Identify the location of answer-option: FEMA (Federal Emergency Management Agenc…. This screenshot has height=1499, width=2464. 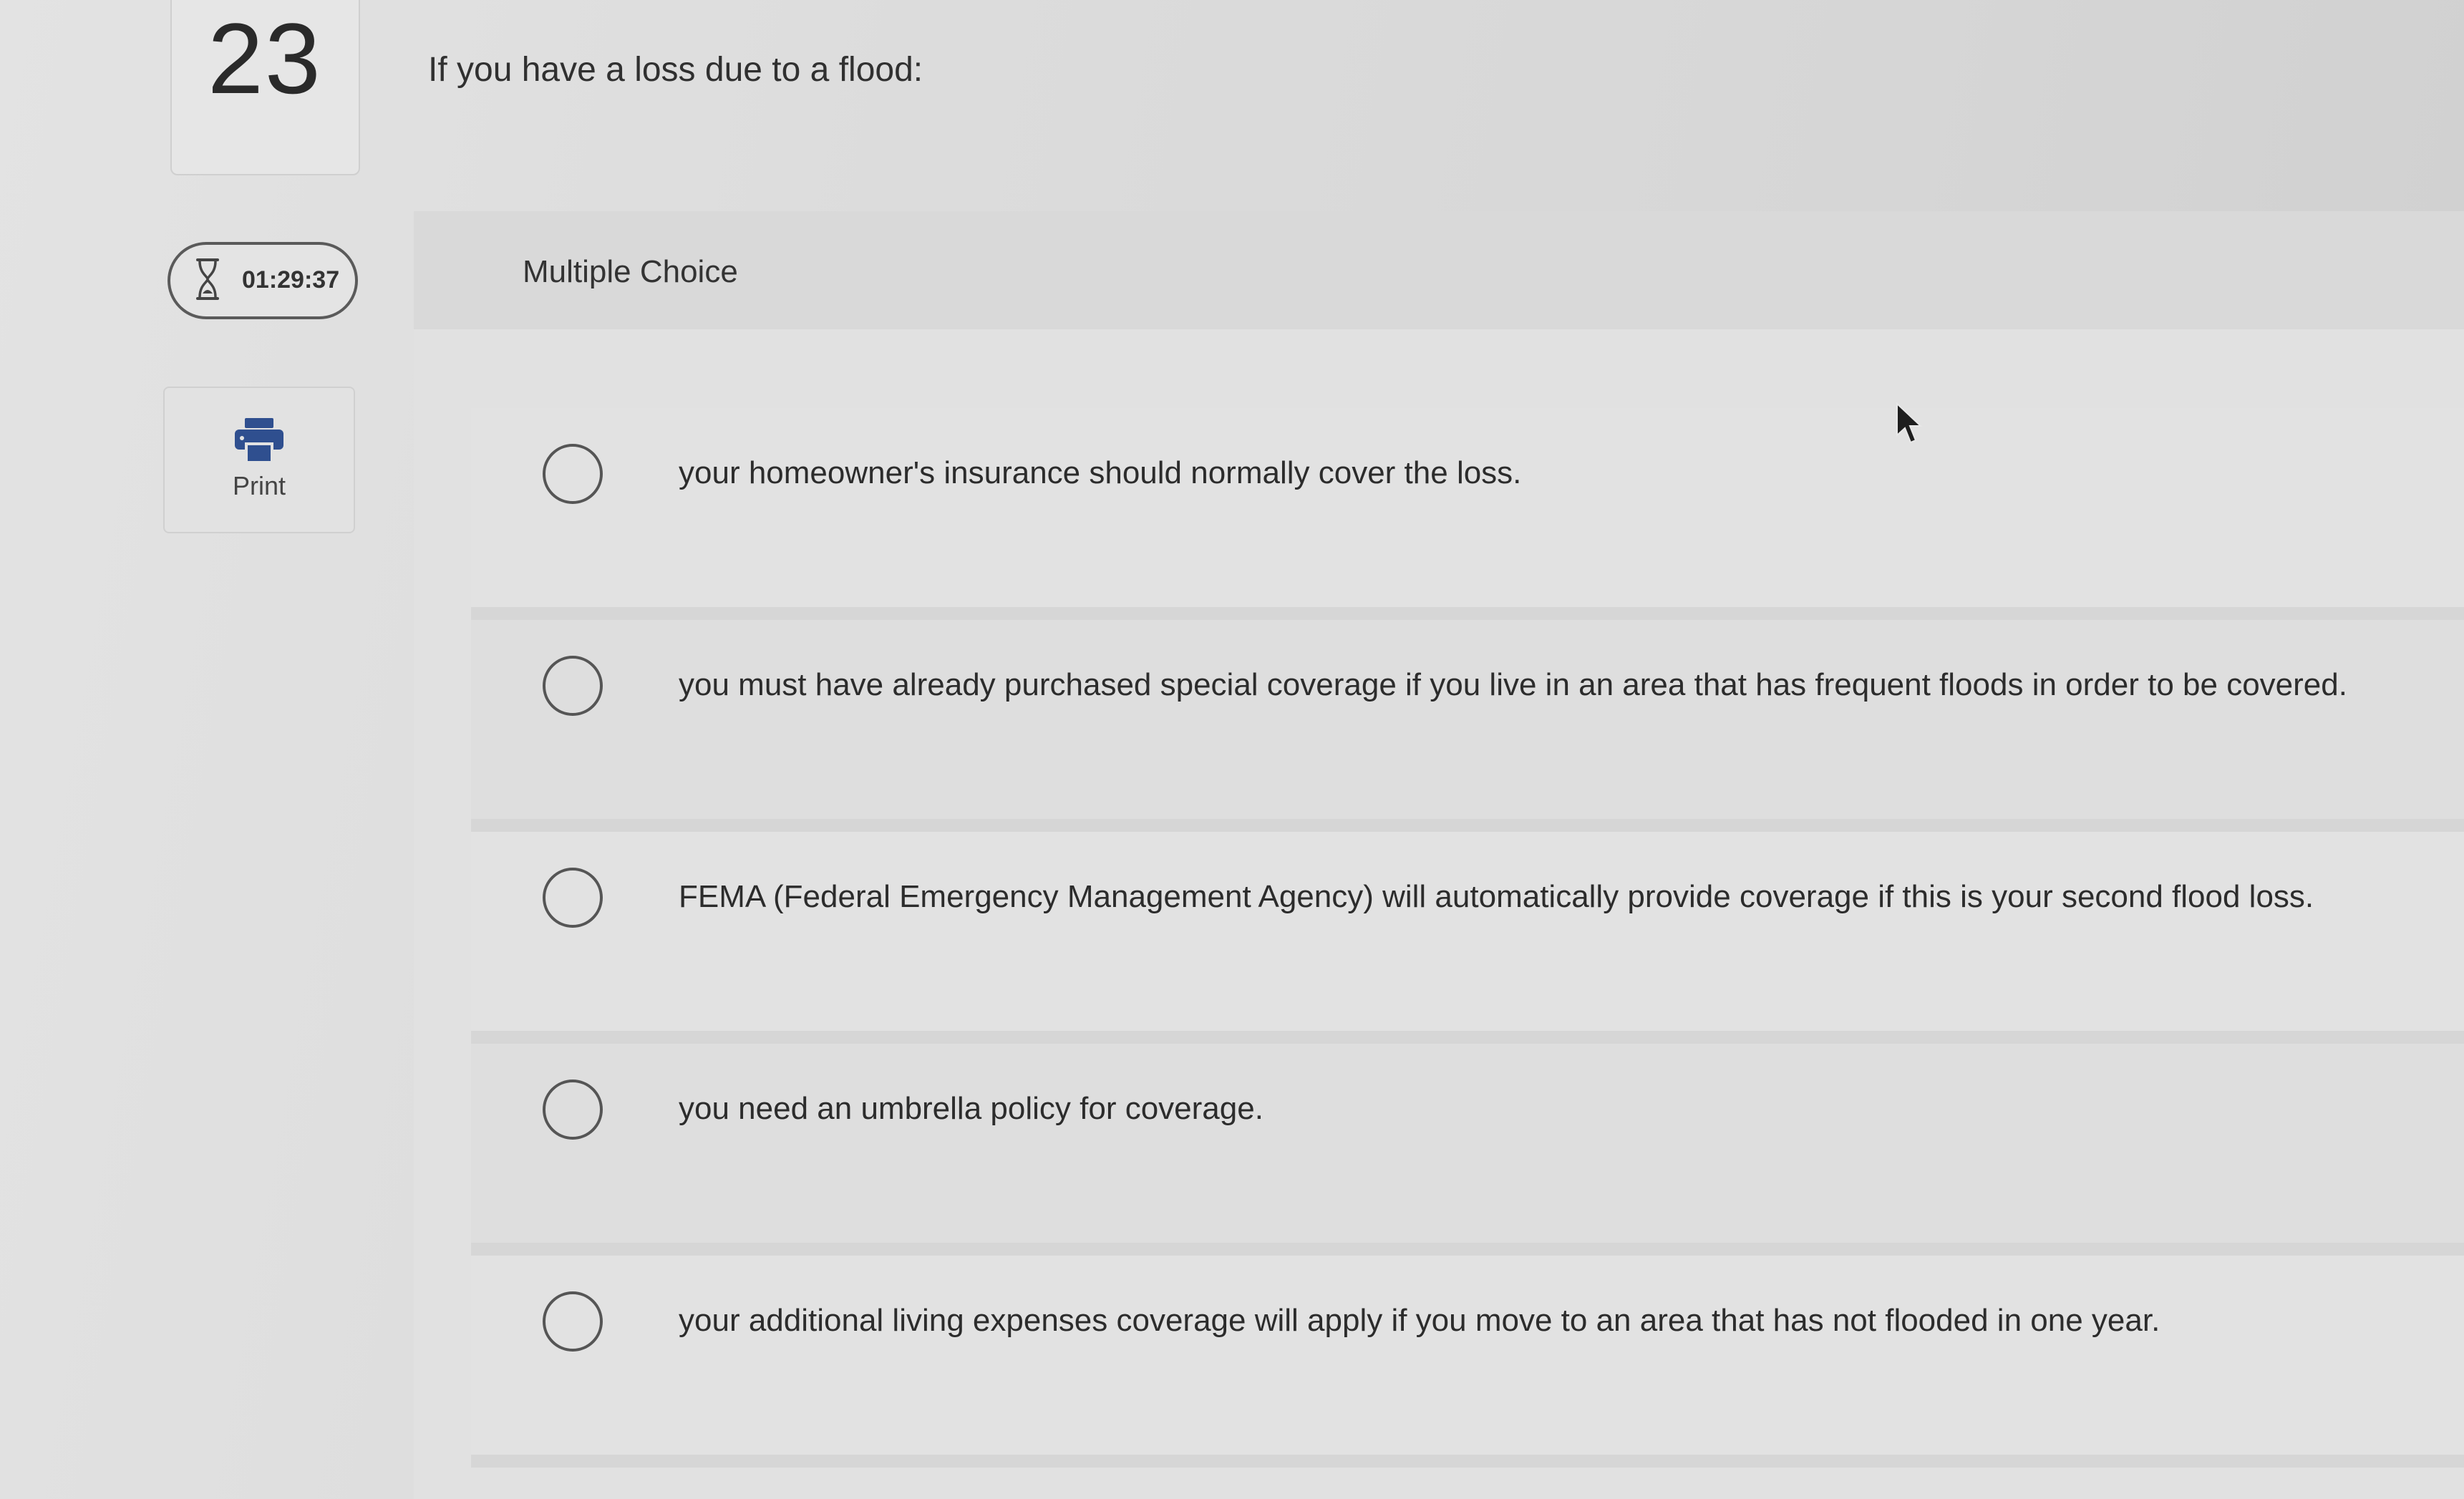
(1467, 938).